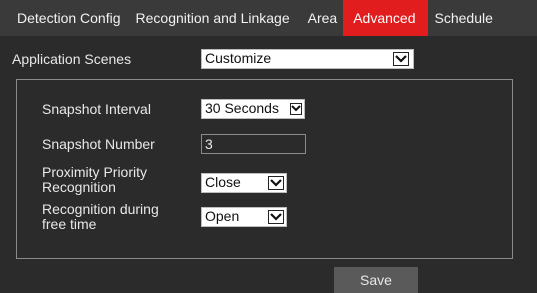  Describe the element at coordinates (376, 280) in the screenshot. I see `save-button: Save` at that location.